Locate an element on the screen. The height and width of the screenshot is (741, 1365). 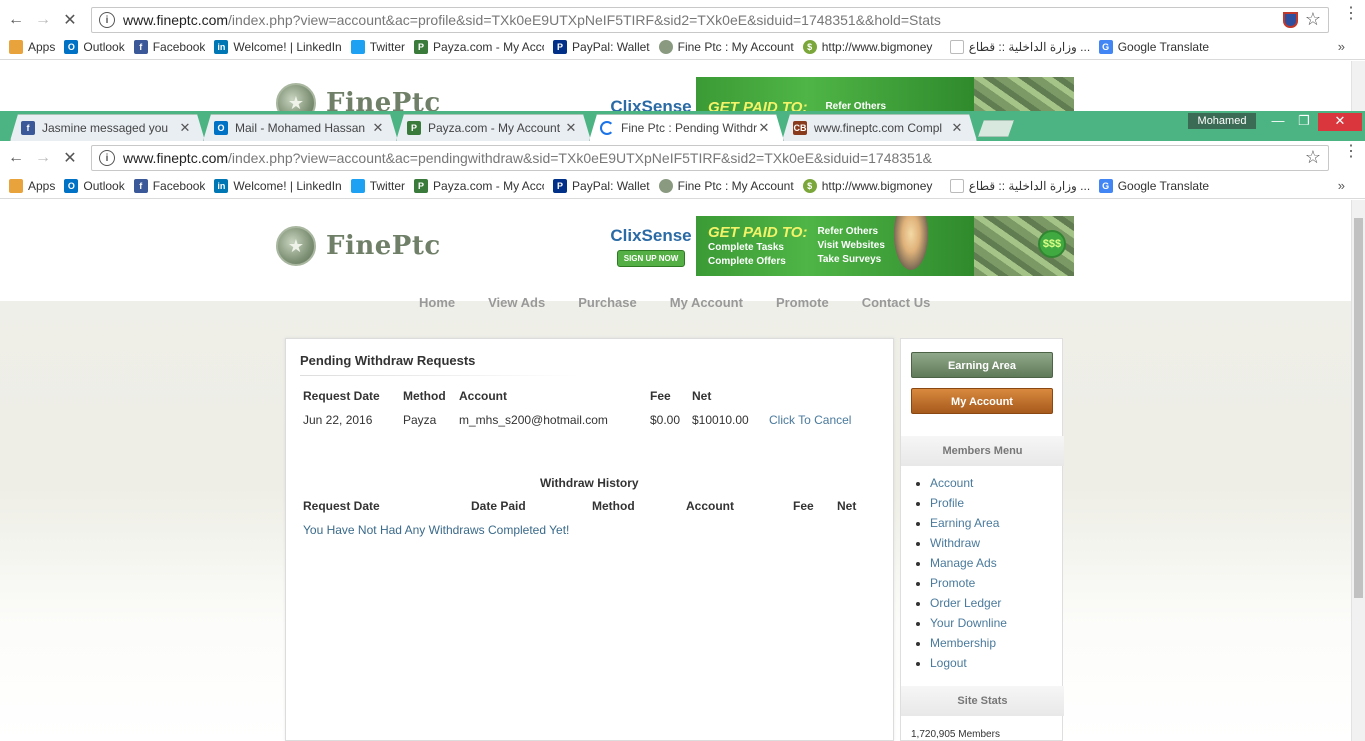
menu-withdraw: Withdraw is located at coordinates (968, 543).